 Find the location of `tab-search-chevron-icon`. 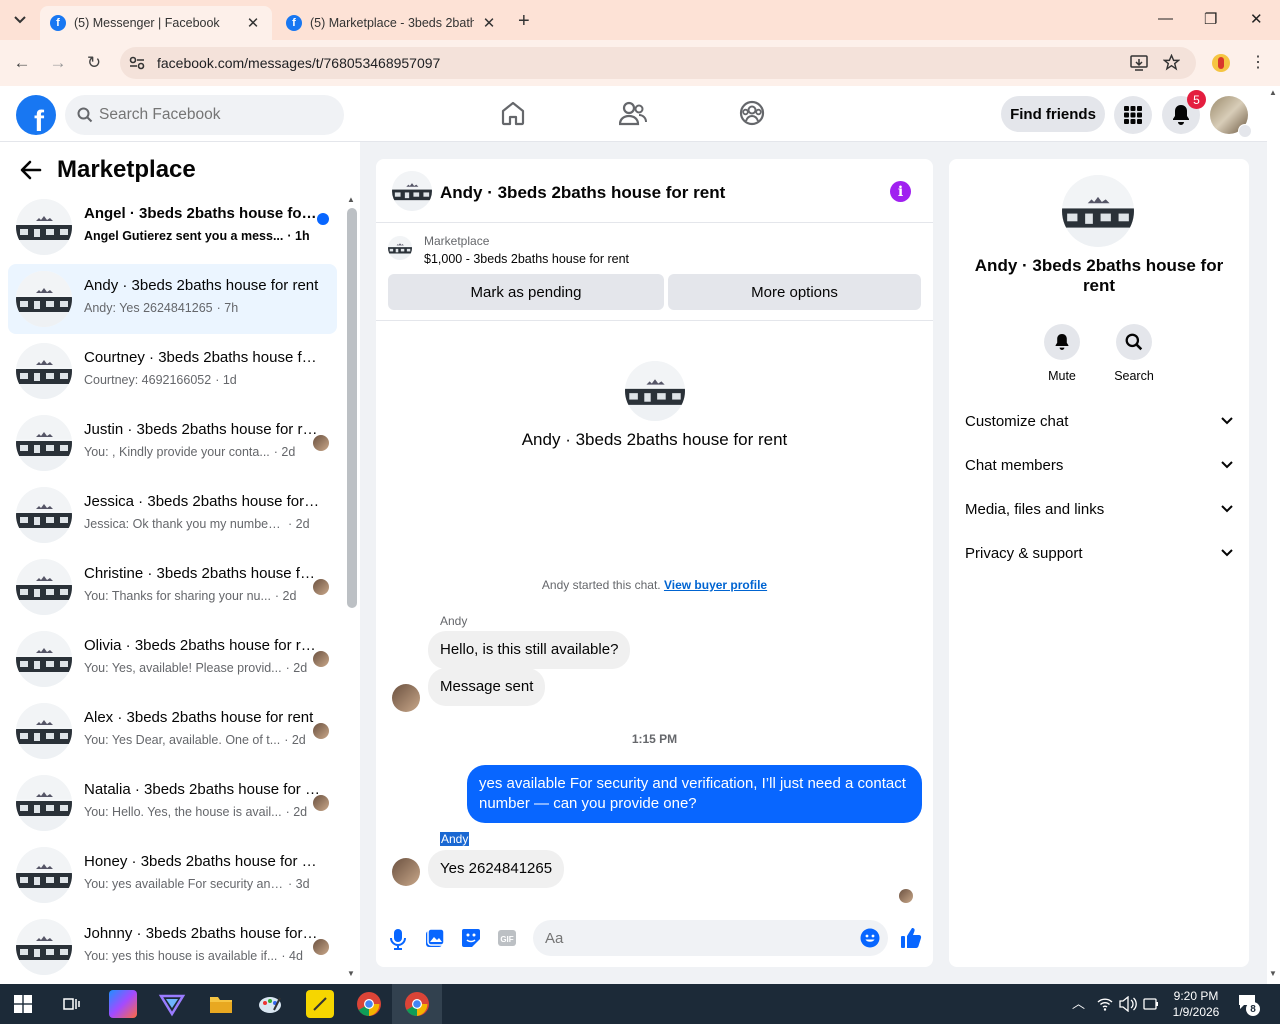

tab-search-chevron-icon is located at coordinates (20, 20).